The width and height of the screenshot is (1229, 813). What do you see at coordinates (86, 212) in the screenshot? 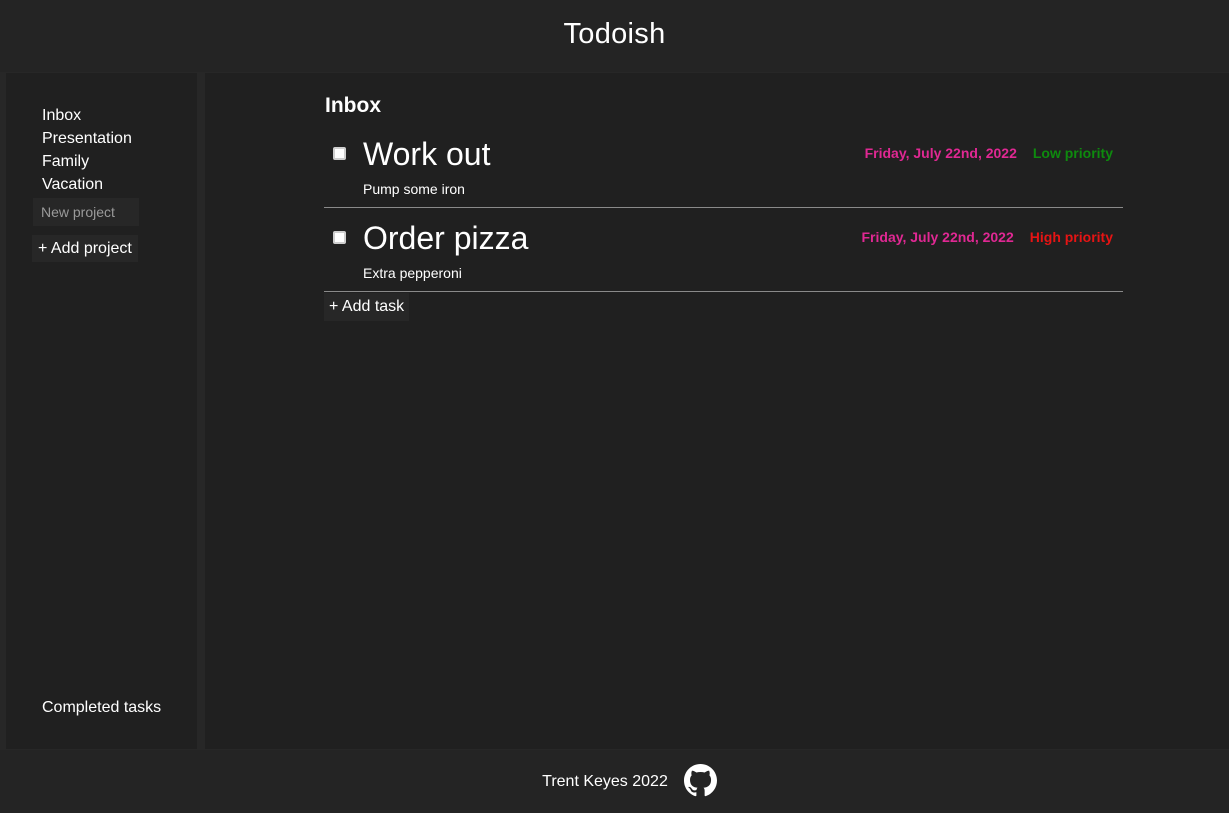
I see `new-project-input` at bounding box center [86, 212].